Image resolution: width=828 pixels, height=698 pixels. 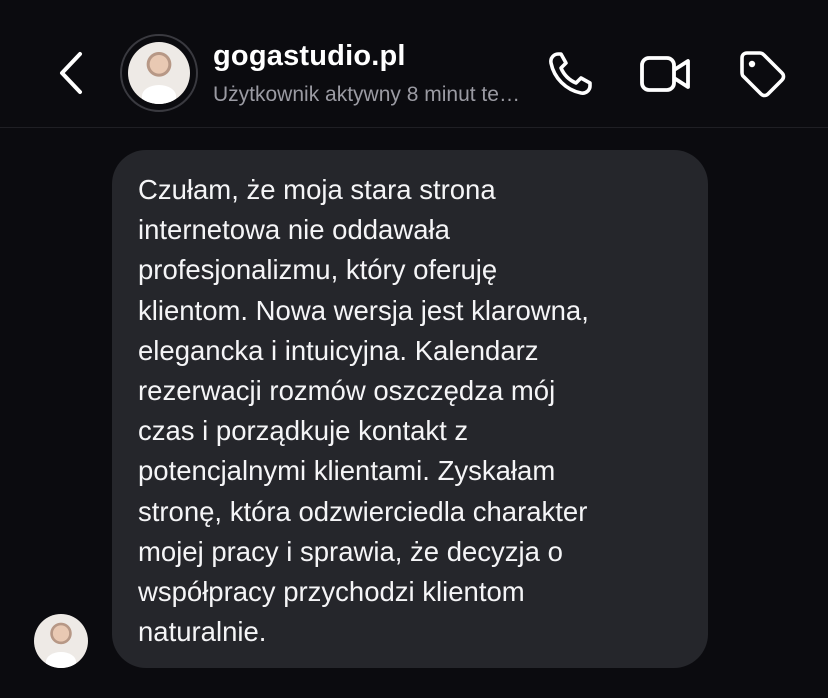 What do you see at coordinates (61, 641) in the screenshot?
I see `sender-avatar` at bounding box center [61, 641].